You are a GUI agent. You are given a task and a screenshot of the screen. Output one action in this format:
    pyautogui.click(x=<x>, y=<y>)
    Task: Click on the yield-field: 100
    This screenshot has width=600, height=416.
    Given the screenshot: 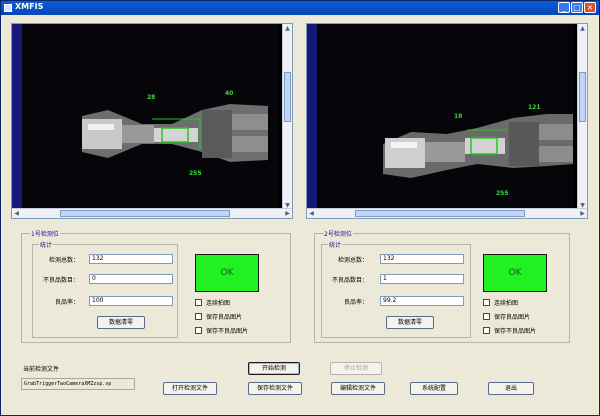 What is the action you would take?
    pyautogui.click(x=131, y=301)
    